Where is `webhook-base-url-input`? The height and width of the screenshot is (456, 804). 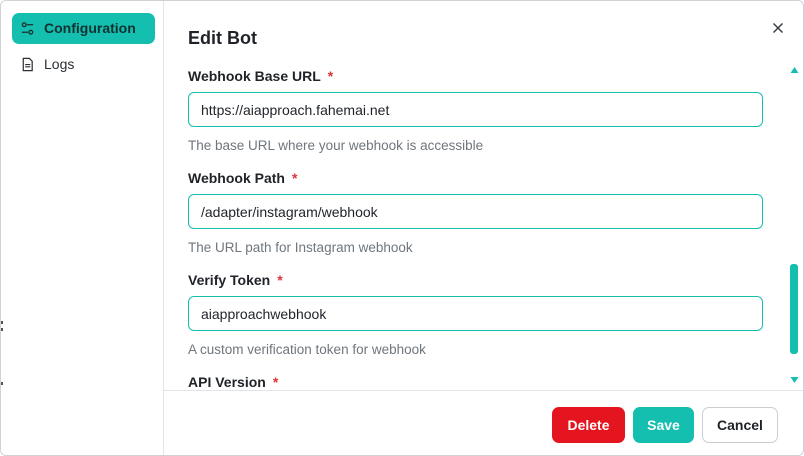
webhook-base-url-input is located at coordinates (475, 109).